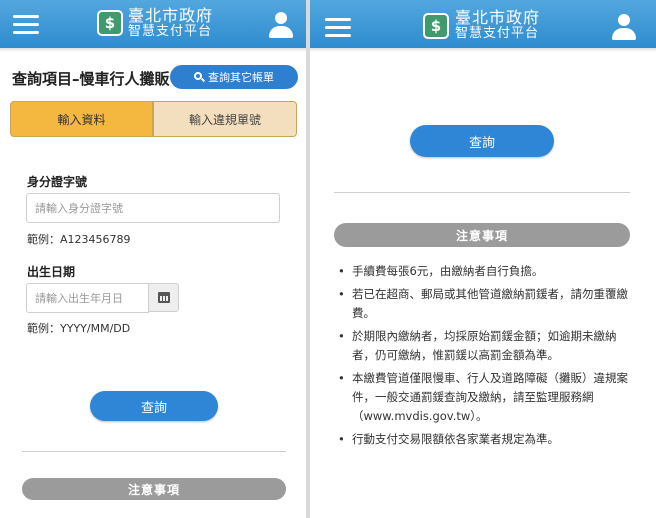  Describe the element at coordinates (79, 239) in the screenshot. I see `id-number-example: 範例：A123456789` at that location.